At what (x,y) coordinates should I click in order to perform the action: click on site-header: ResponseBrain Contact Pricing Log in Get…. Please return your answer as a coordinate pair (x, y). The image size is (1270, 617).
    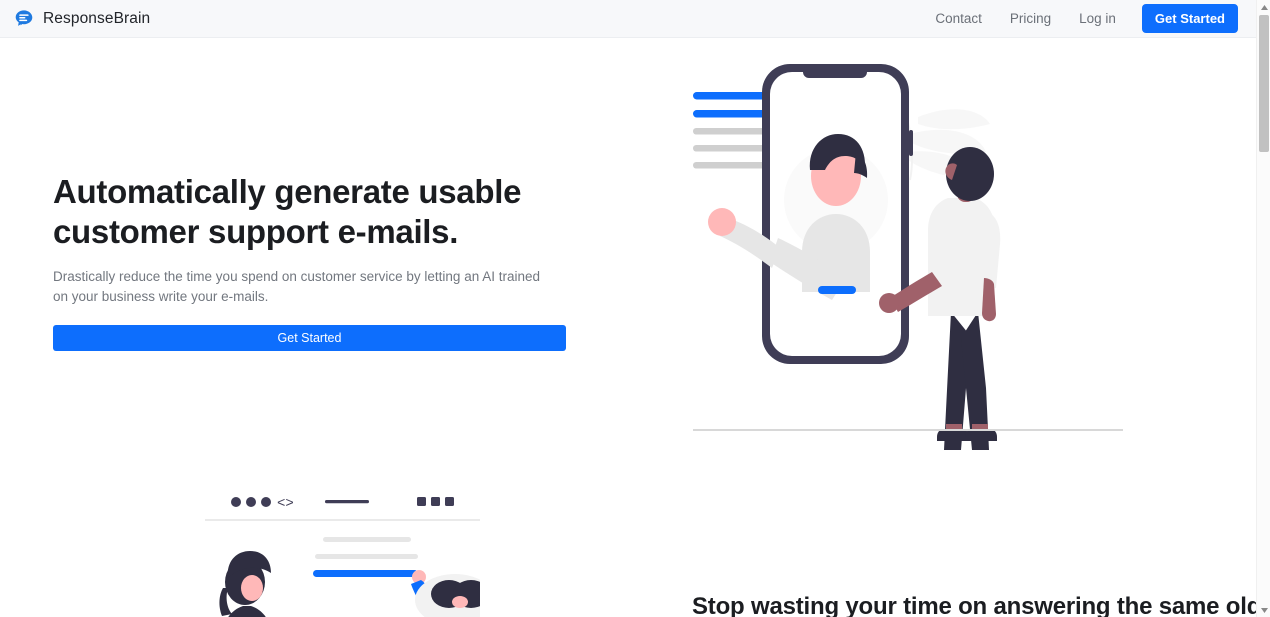
    Looking at the image, I should click on (628, 19).